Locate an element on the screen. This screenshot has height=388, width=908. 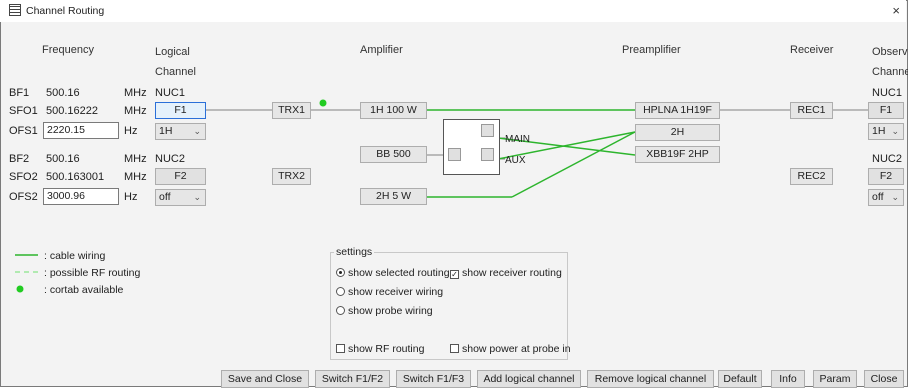
trx1-box: TRX1 is located at coordinates (291, 110).